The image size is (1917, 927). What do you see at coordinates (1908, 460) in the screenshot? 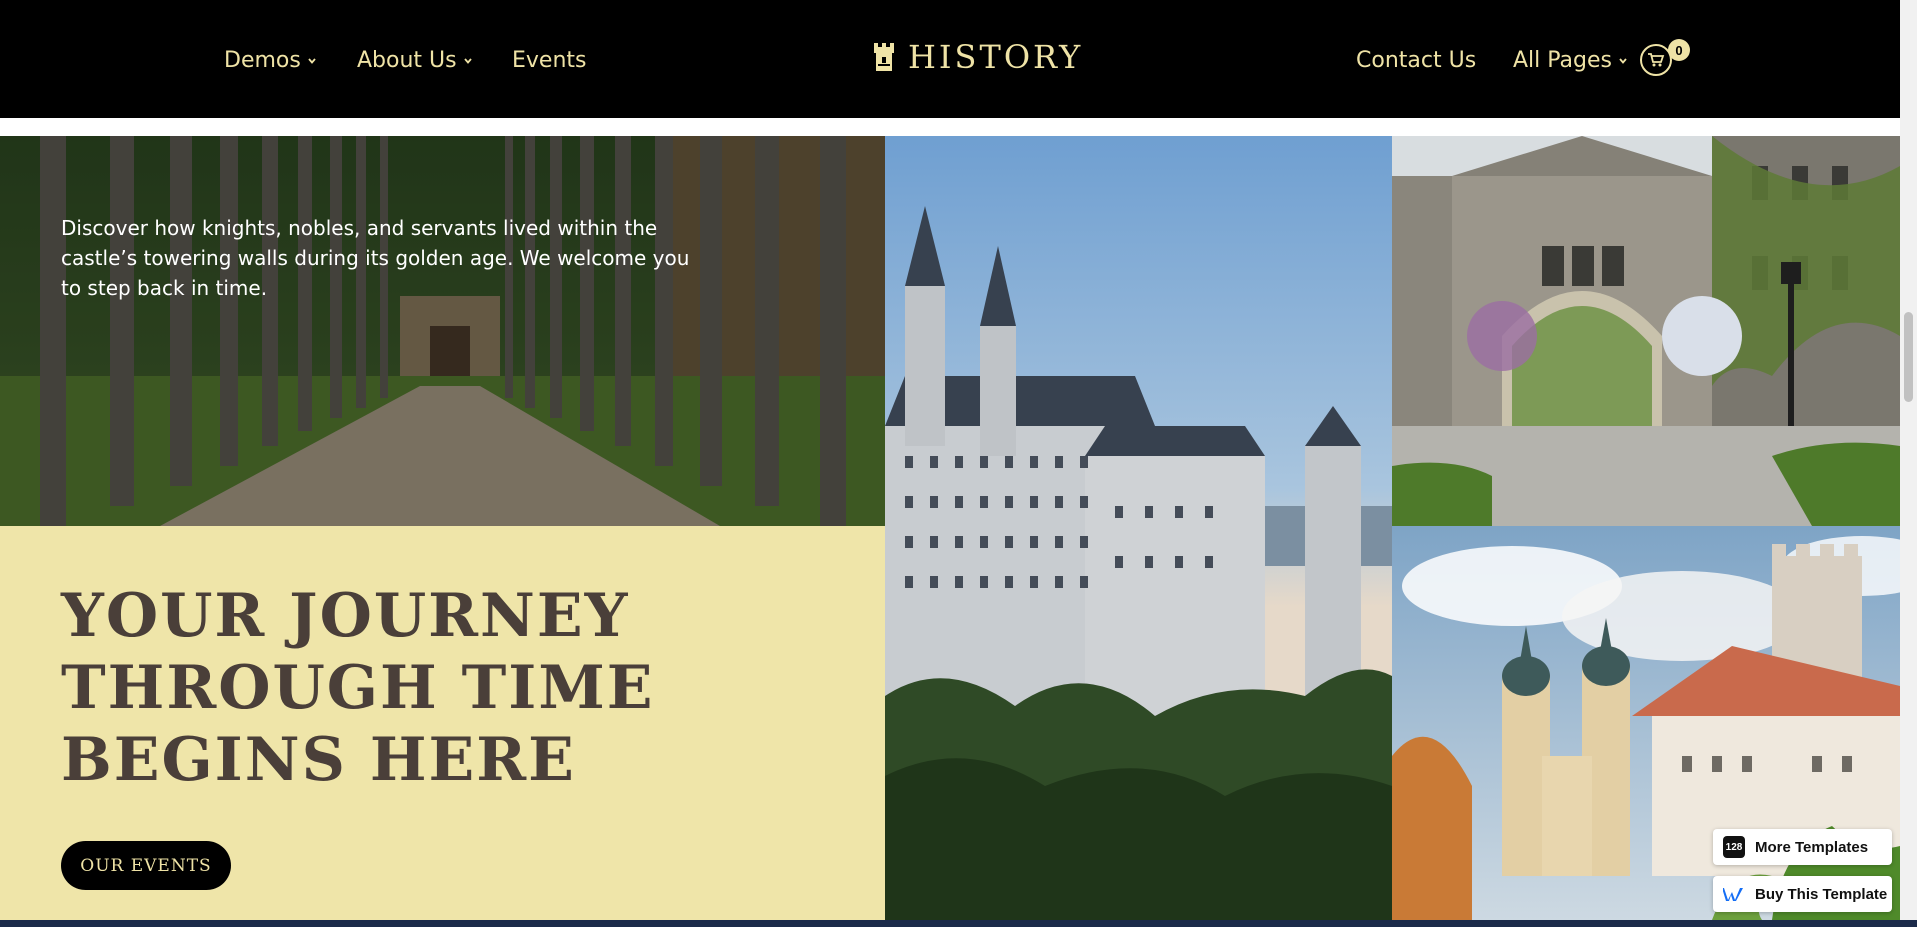
I see `page-scrollbar` at bounding box center [1908, 460].